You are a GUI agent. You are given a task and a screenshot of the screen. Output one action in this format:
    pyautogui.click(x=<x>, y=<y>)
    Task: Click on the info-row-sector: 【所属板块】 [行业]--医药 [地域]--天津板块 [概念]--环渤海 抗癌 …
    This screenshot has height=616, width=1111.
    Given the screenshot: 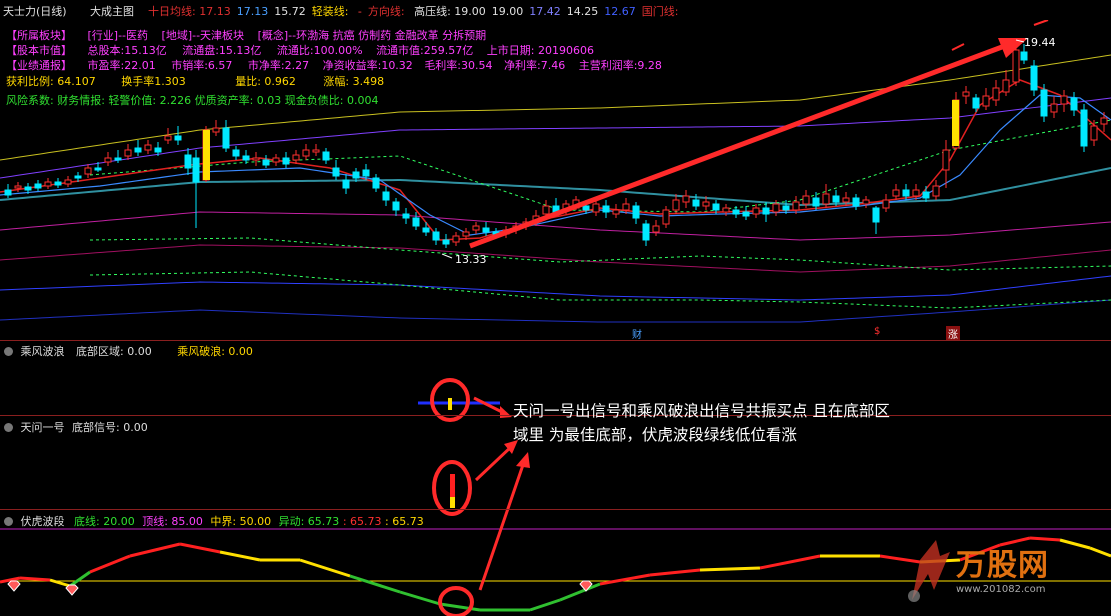 What is the action you would take?
    pyautogui.click(x=246, y=35)
    